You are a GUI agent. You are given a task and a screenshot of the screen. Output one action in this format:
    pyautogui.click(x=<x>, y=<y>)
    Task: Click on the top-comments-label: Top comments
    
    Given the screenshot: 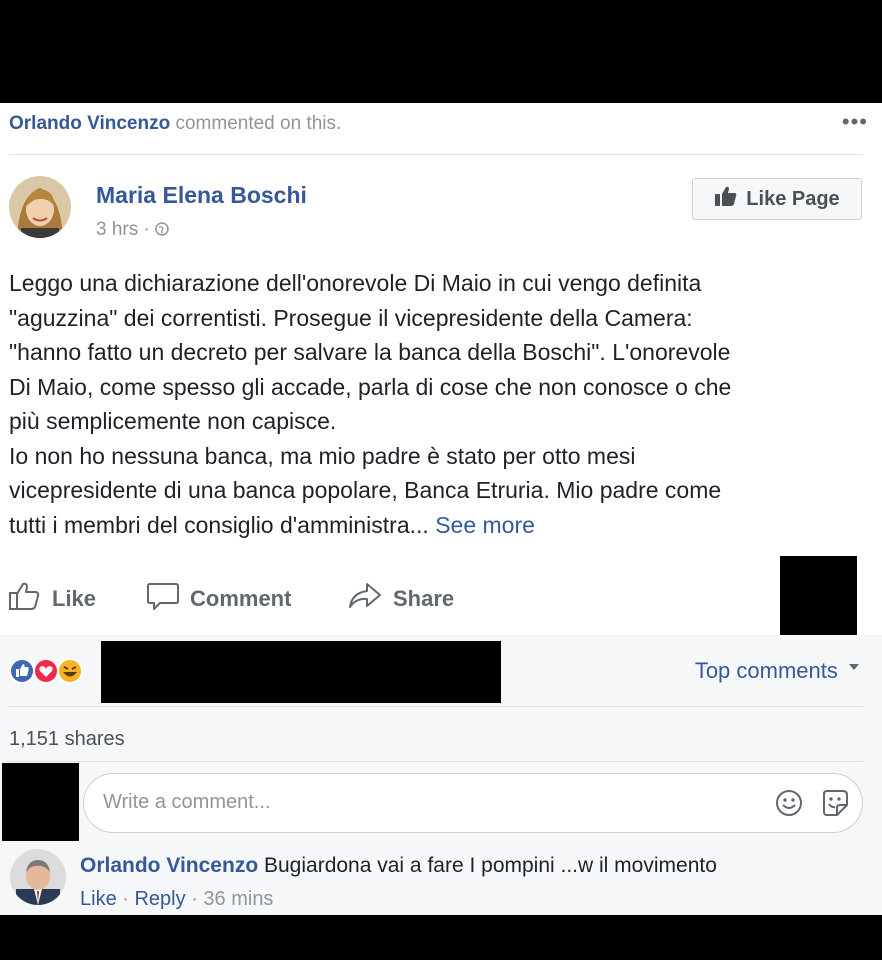 What is the action you would take?
    pyautogui.click(x=766, y=670)
    